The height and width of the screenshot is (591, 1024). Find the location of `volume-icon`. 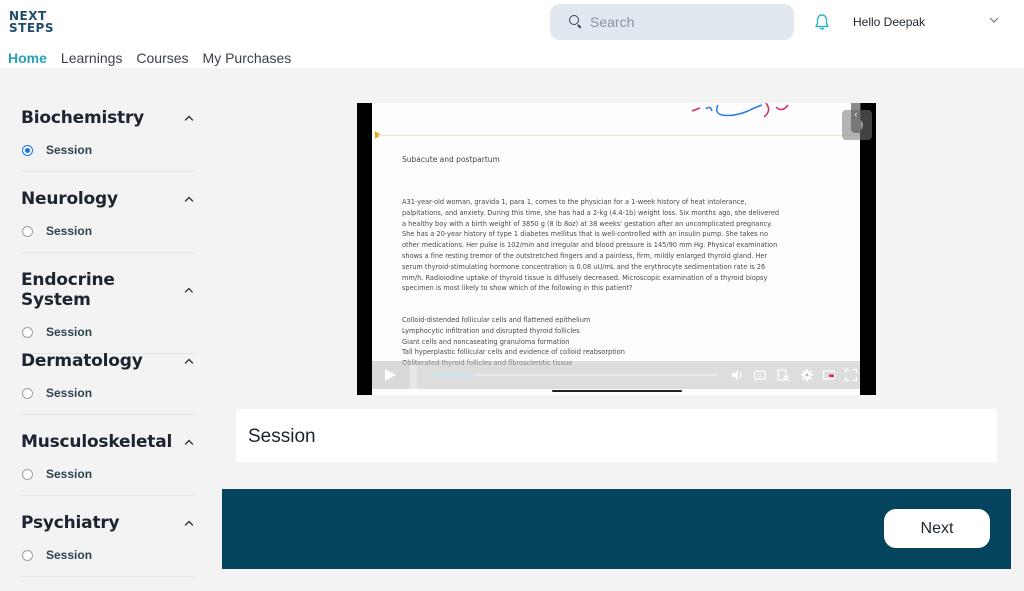

volume-icon is located at coordinates (737, 375).